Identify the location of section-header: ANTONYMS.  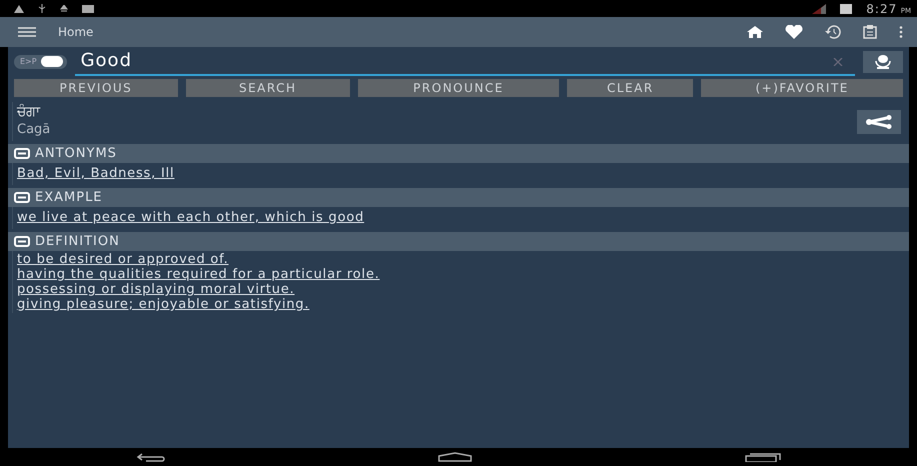
(458, 153).